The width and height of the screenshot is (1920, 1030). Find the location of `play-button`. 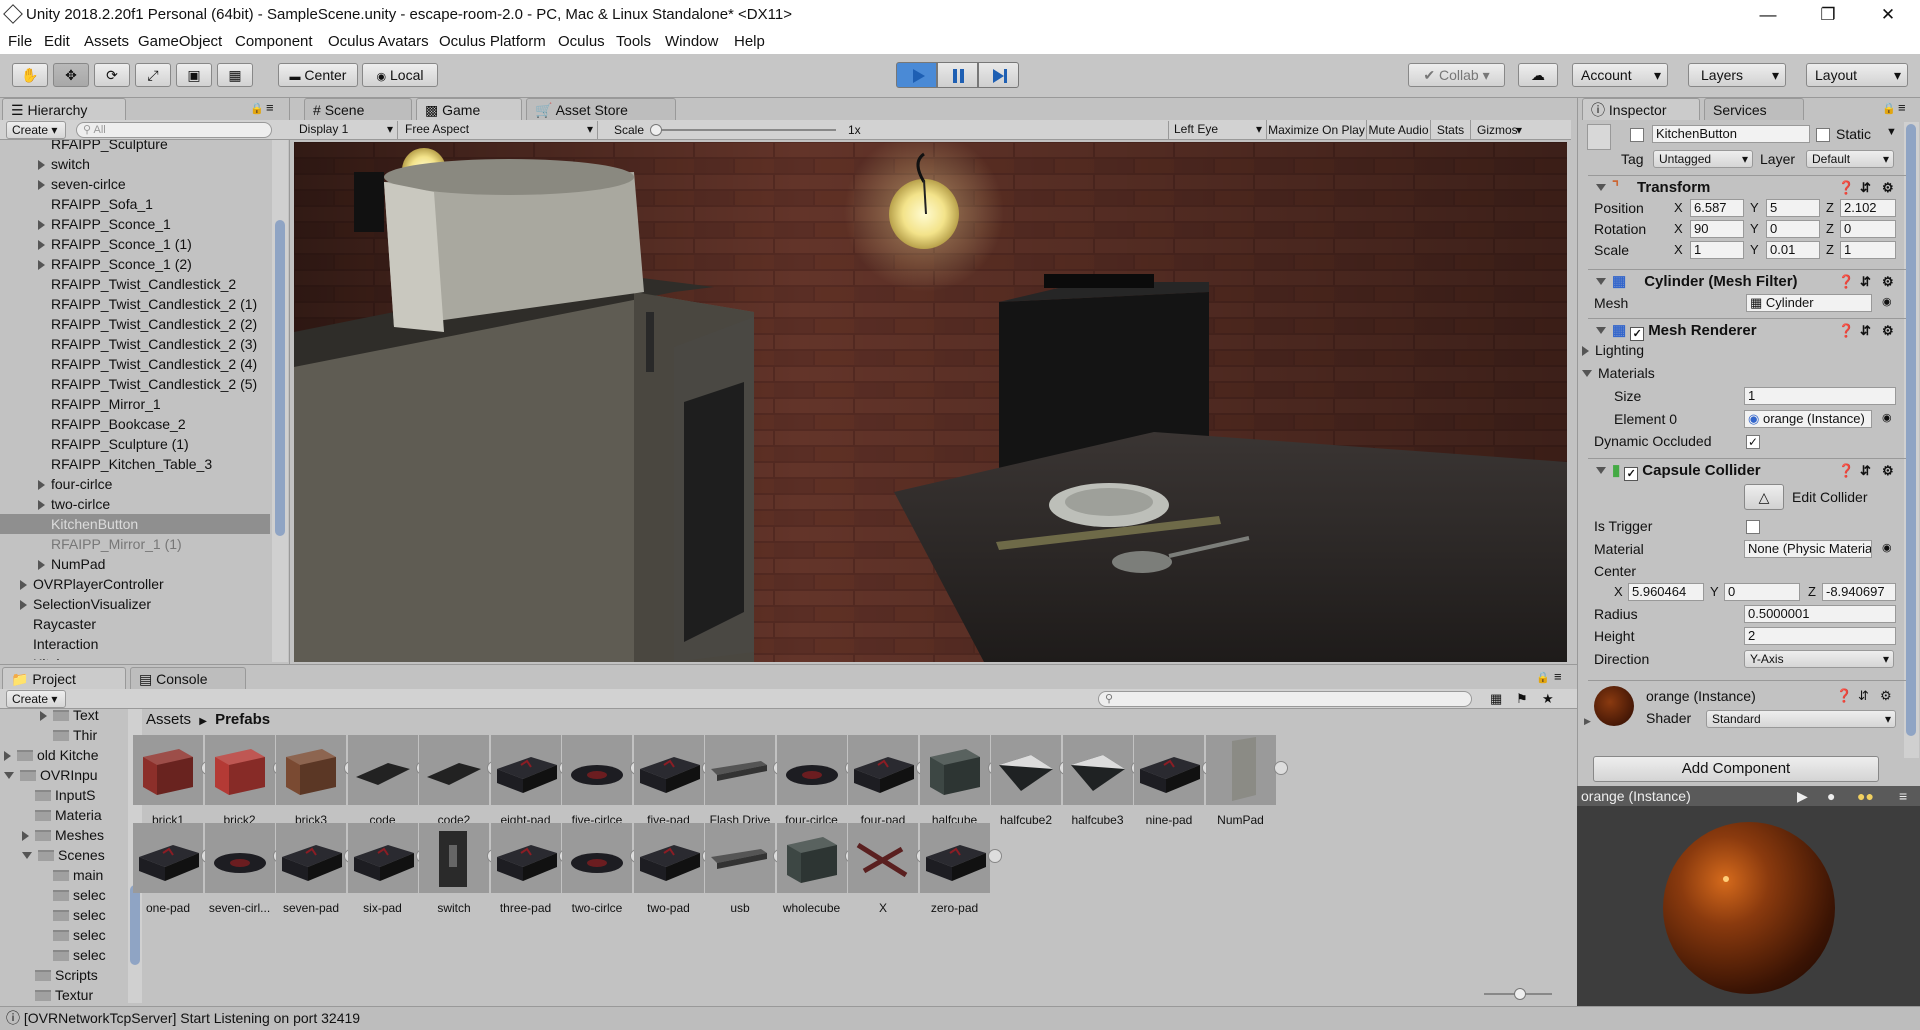

play-button is located at coordinates (916, 75).